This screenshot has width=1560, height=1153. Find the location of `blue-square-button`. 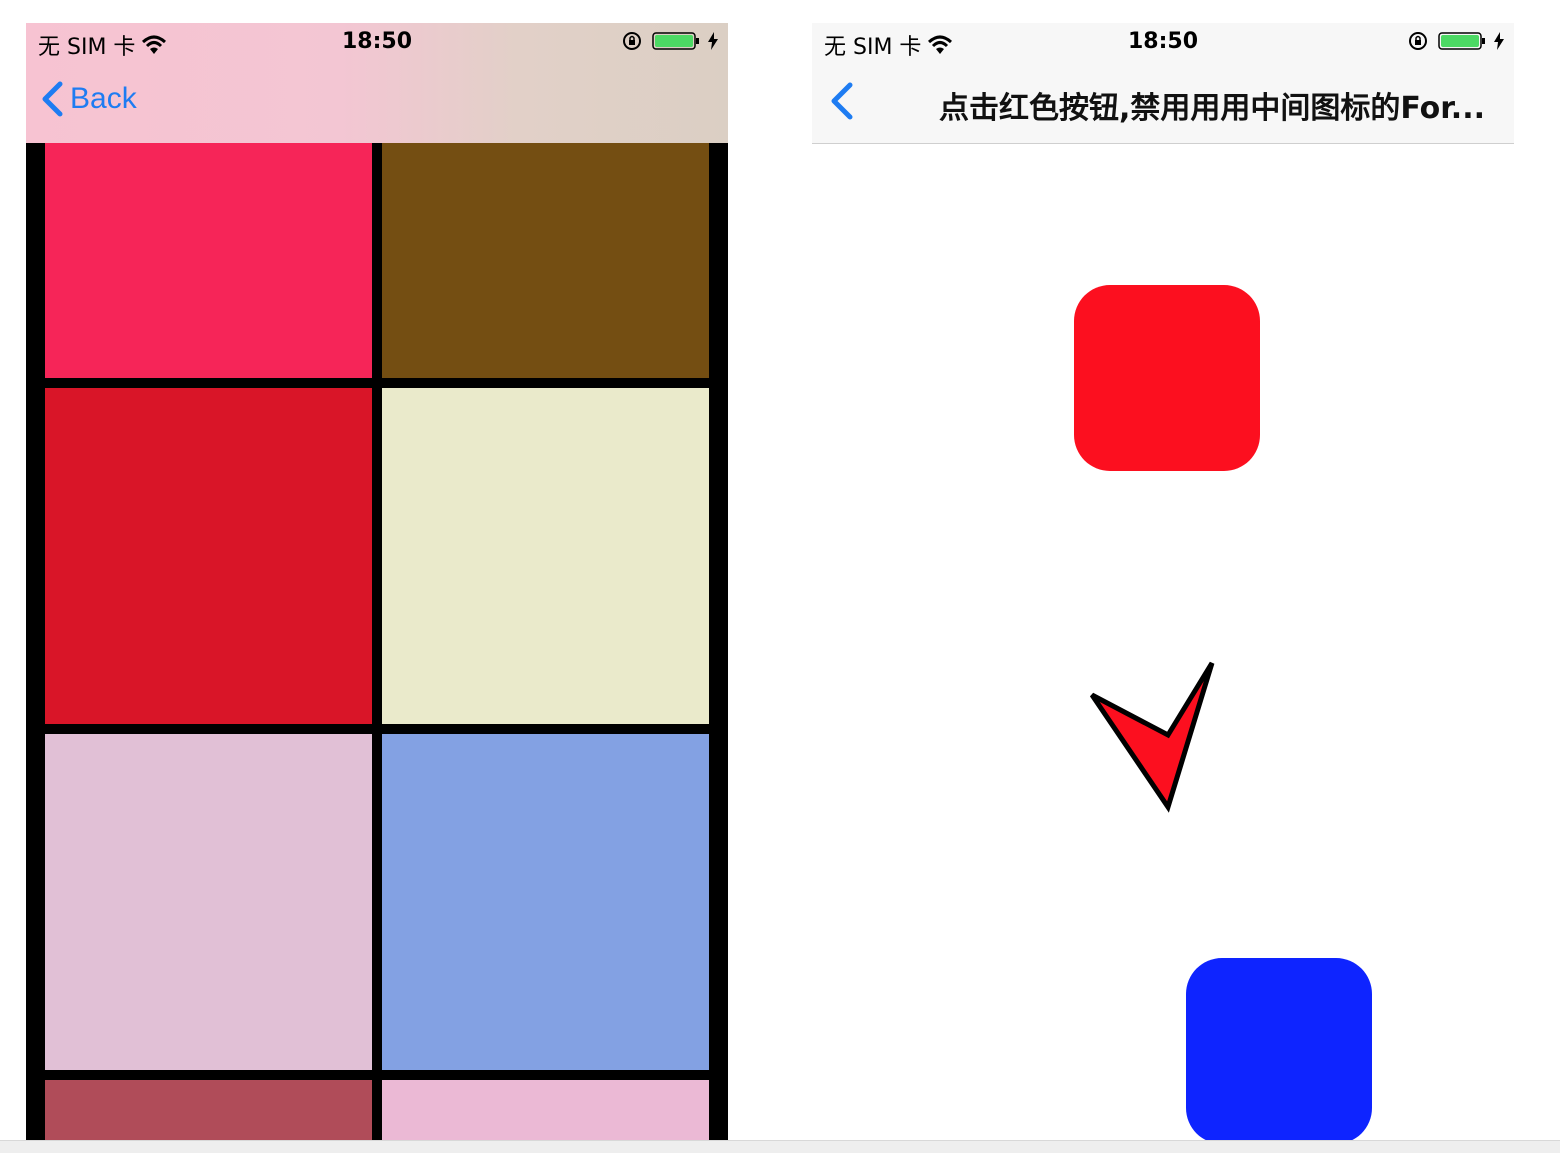

blue-square-button is located at coordinates (1279, 1050).